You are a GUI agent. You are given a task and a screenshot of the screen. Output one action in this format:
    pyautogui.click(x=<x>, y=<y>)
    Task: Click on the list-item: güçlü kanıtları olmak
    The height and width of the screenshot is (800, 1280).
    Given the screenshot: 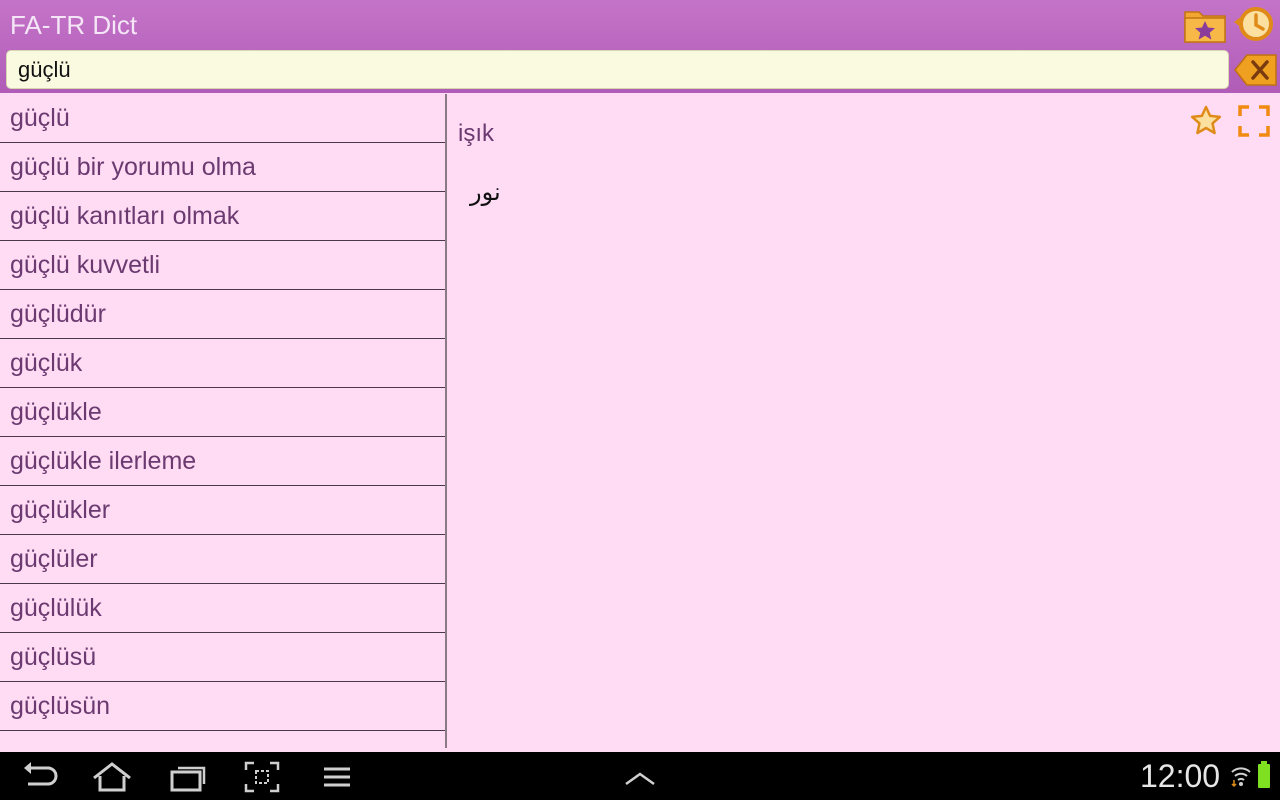 What is the action you would take?
    pyautogui.click(x=222, y=216)
    